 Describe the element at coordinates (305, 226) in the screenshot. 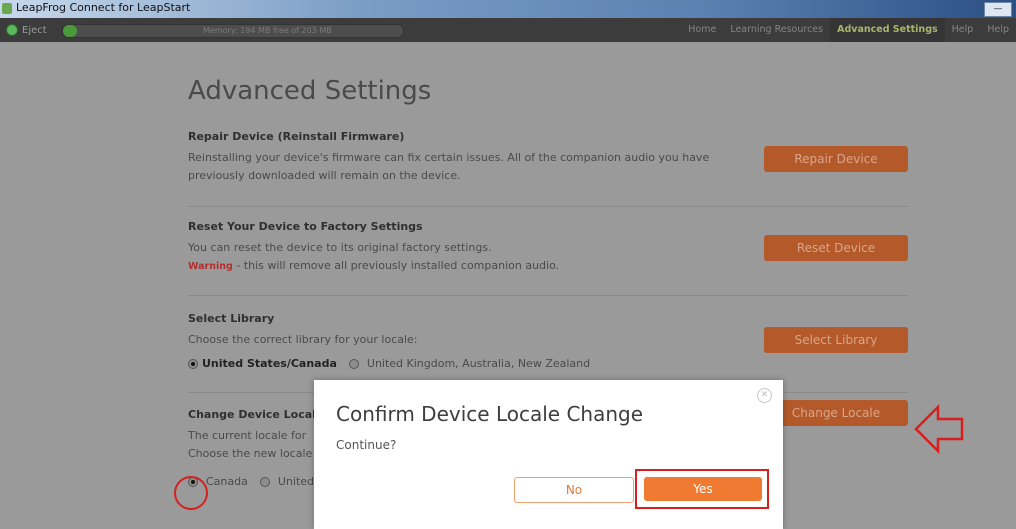

I see `reset-title: Reset Your Device to Factory Settings` at that location.